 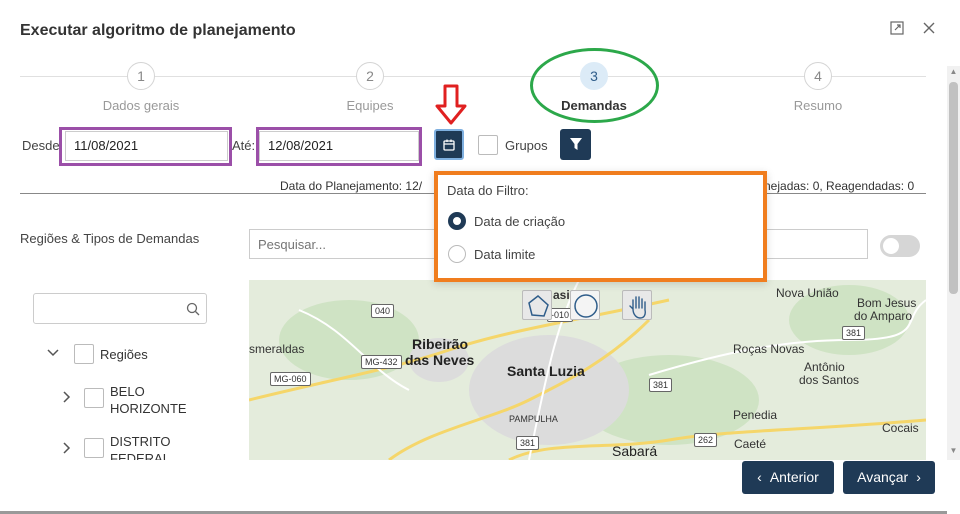 I want to click on road-shield: 262, so click(x=706, y=440).